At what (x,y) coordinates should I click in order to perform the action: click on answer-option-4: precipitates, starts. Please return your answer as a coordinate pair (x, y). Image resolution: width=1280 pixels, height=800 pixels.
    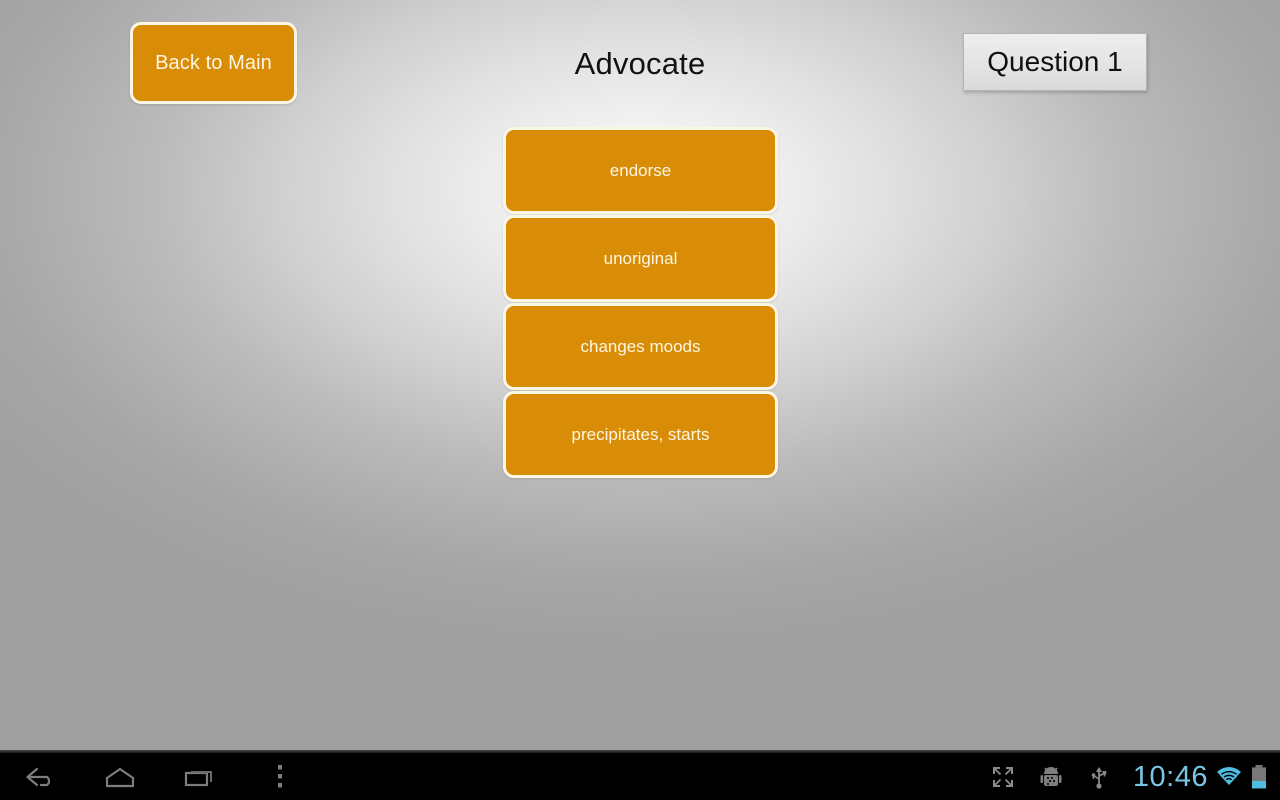
    Looking at the image, I should click on (640, 434).